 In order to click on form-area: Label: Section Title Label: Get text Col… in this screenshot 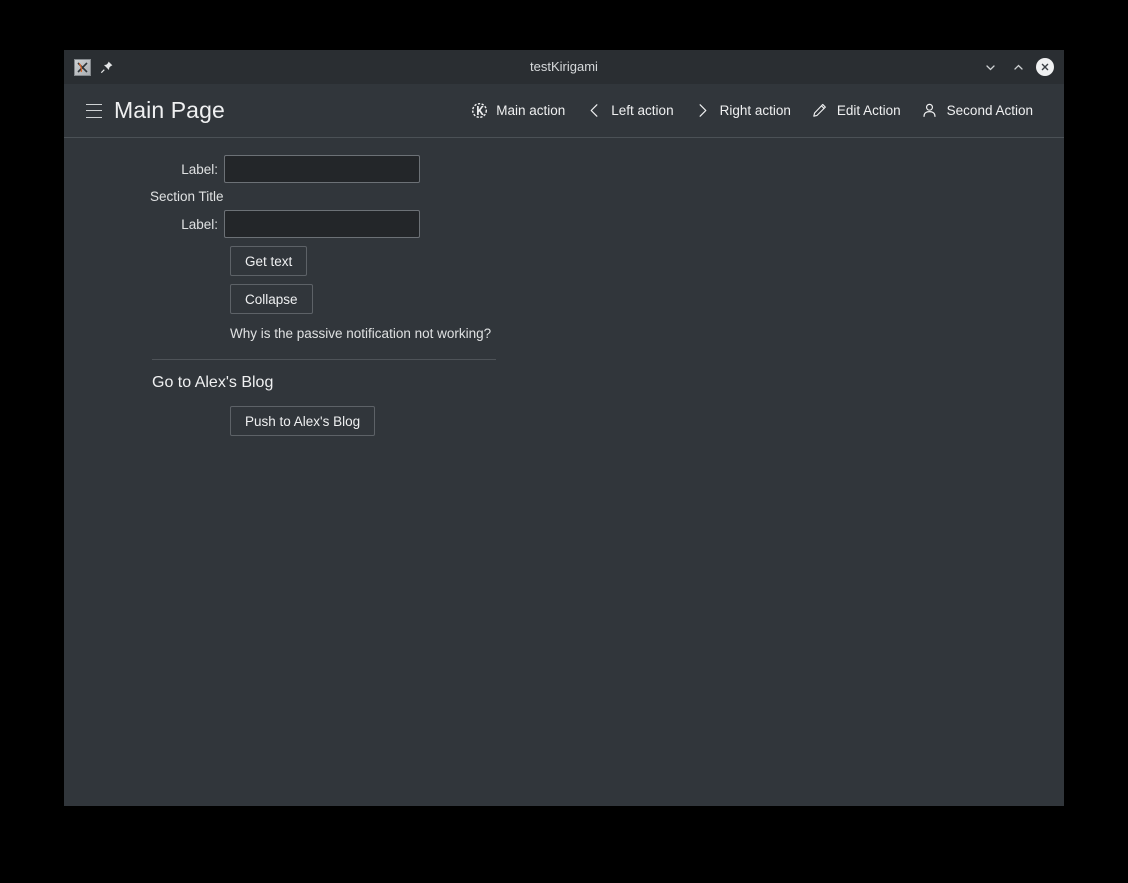, I will do `click(284, 295)`.